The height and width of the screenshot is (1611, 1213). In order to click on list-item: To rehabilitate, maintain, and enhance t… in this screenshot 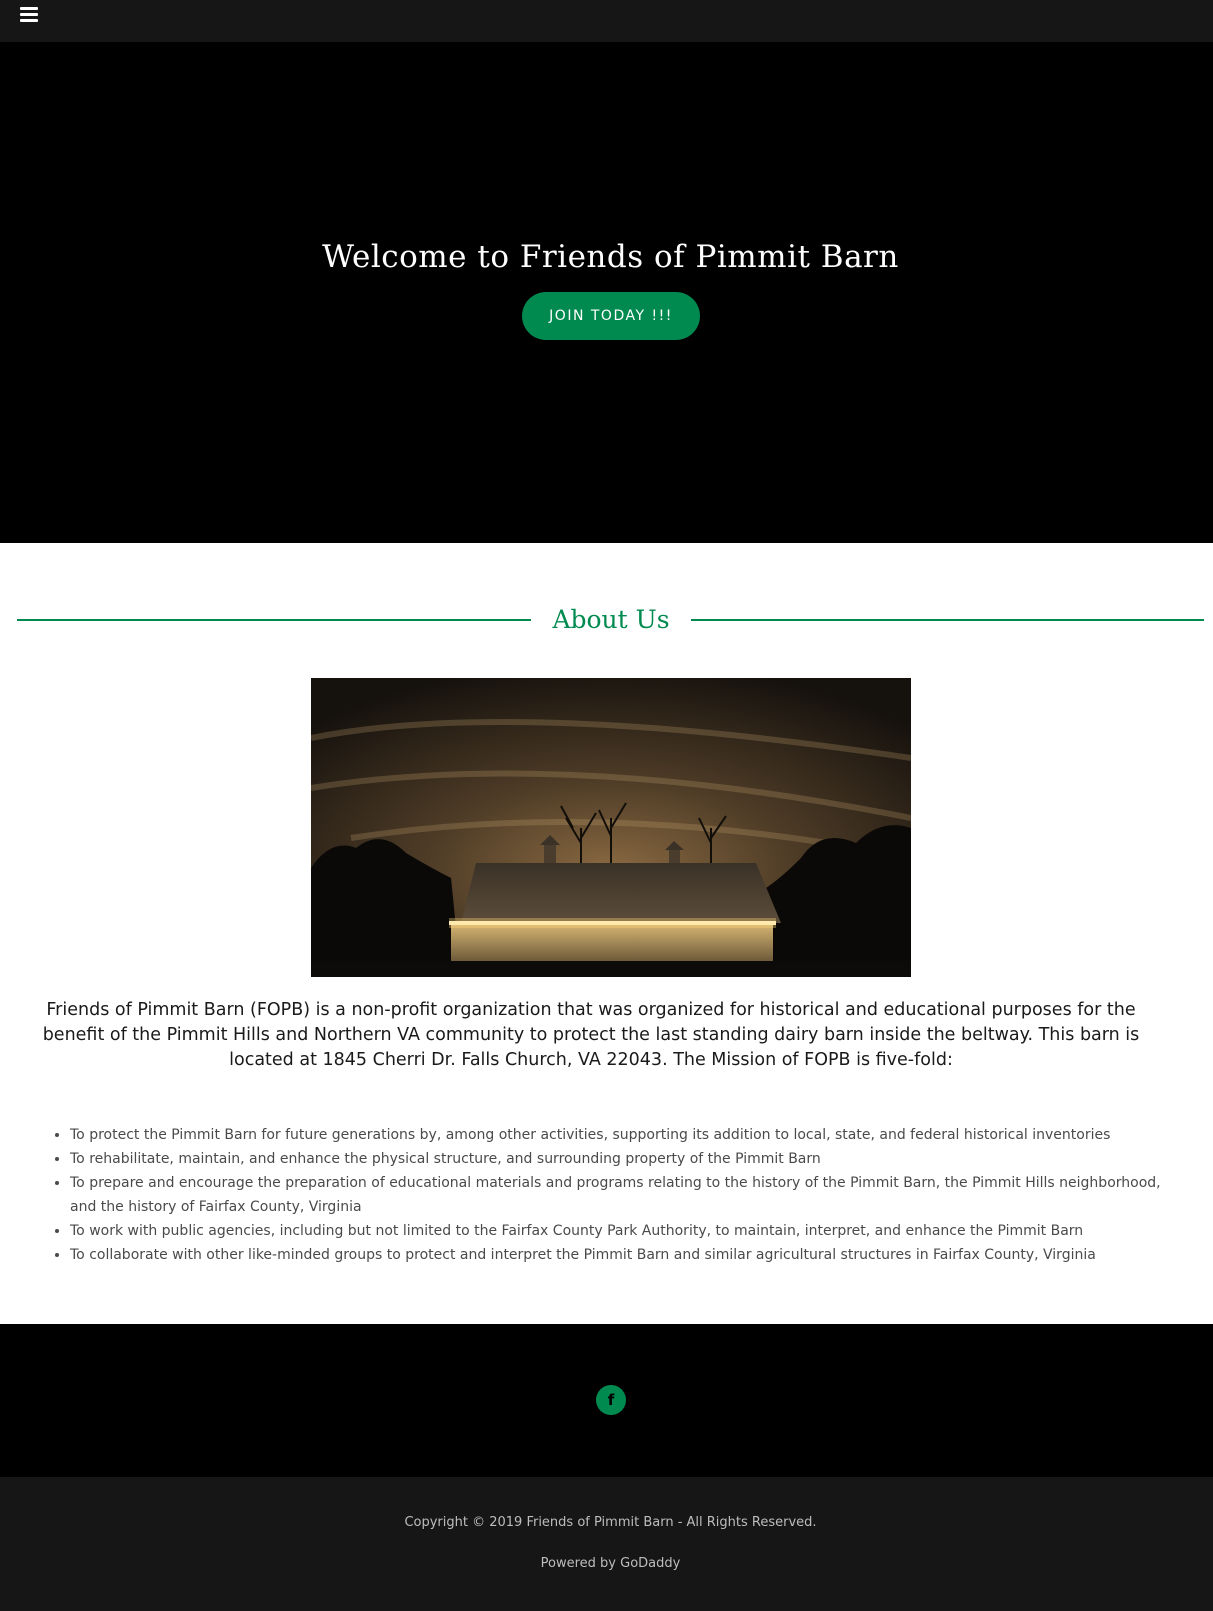, I will do `click(621, 1159)`.